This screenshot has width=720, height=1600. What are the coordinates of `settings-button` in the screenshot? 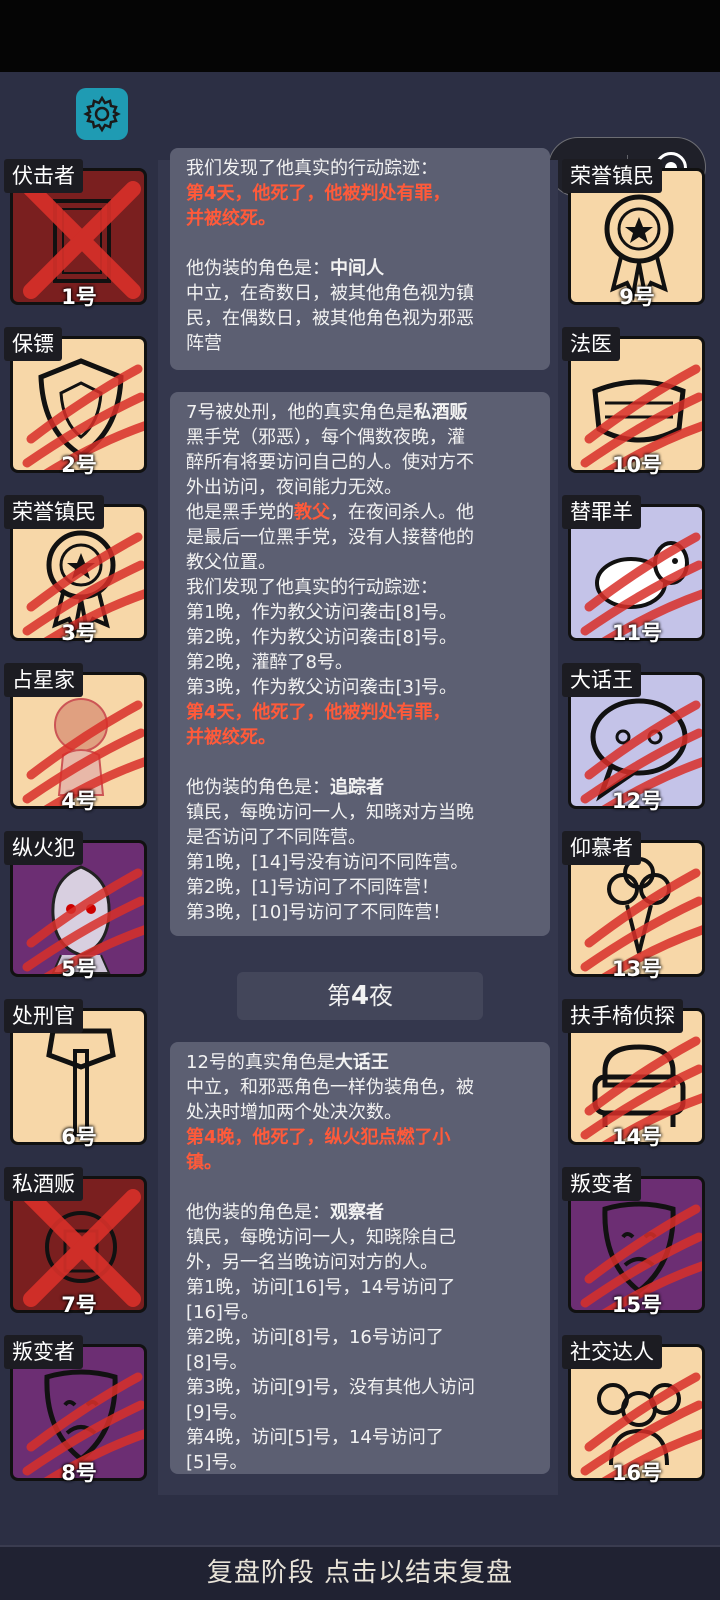 It's located at (102, 114).